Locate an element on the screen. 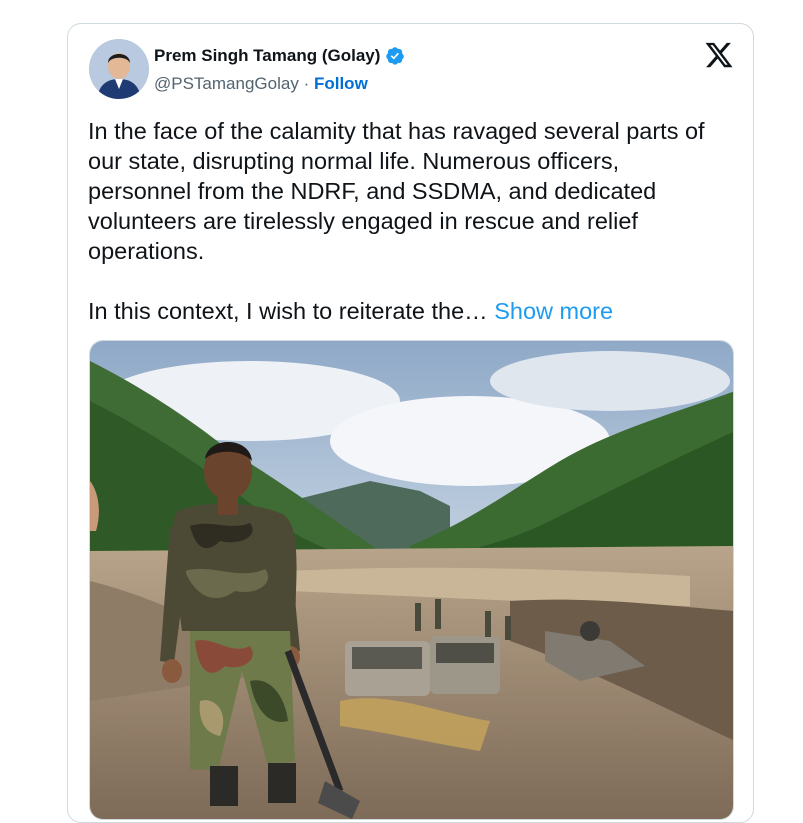  avatar-image is located at coordinates (119, 69).